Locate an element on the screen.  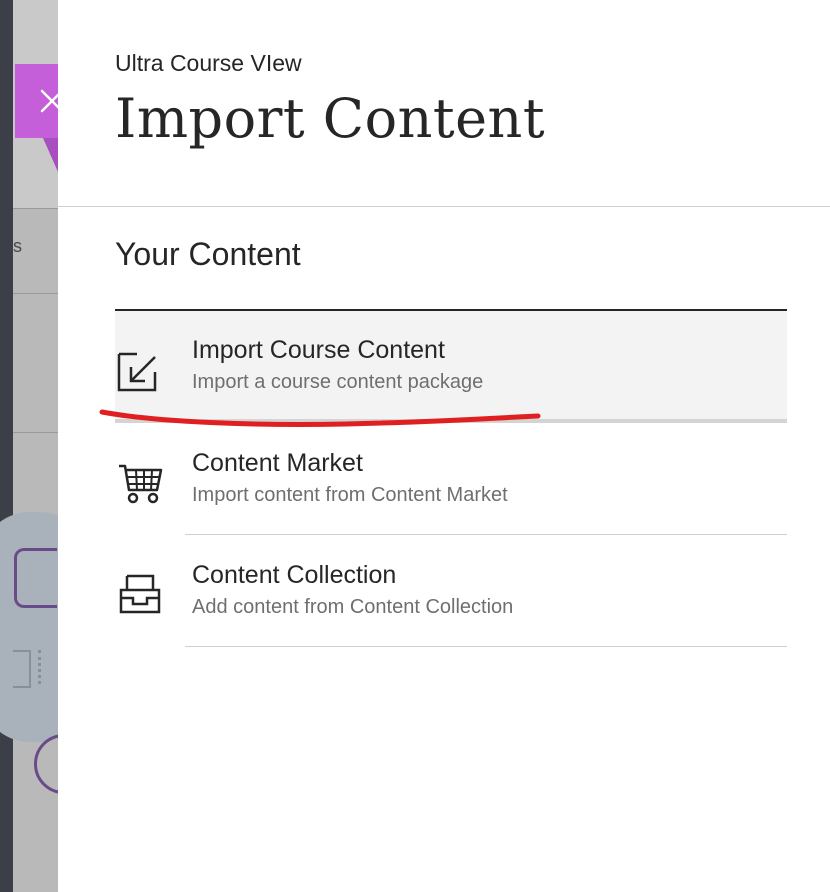
import-arrow-icon is located at coordinates (137, 372).